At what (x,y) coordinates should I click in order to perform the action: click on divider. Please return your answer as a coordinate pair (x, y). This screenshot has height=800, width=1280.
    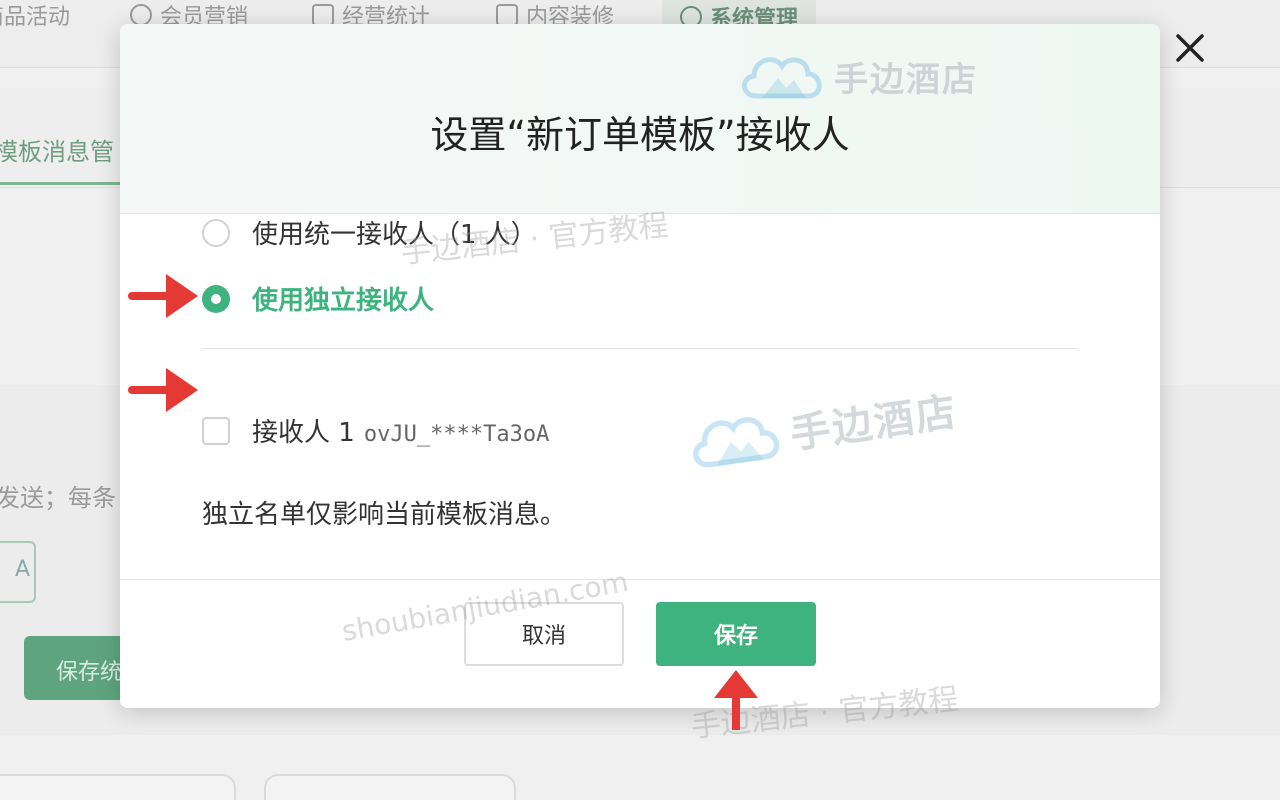
    Looking at the image, I should click on (640, 348).